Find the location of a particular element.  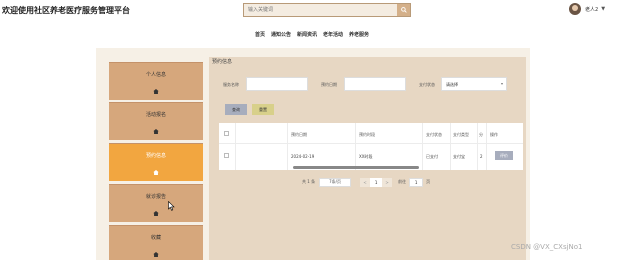

user-menu: 老人2 ▼ is located at coordinates (587, 9).